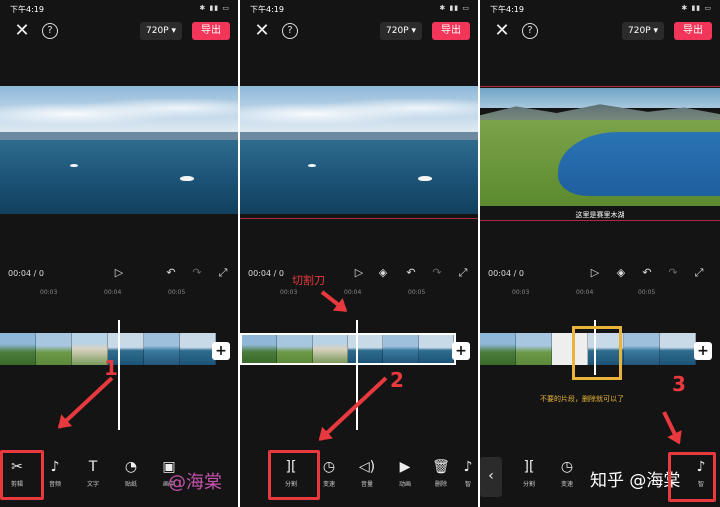 The image size is (720, 507). What do you see at coordinates (567, 467) in the screenshot?
I see `speed-icon: ◷` at bounding box center [567, 467].